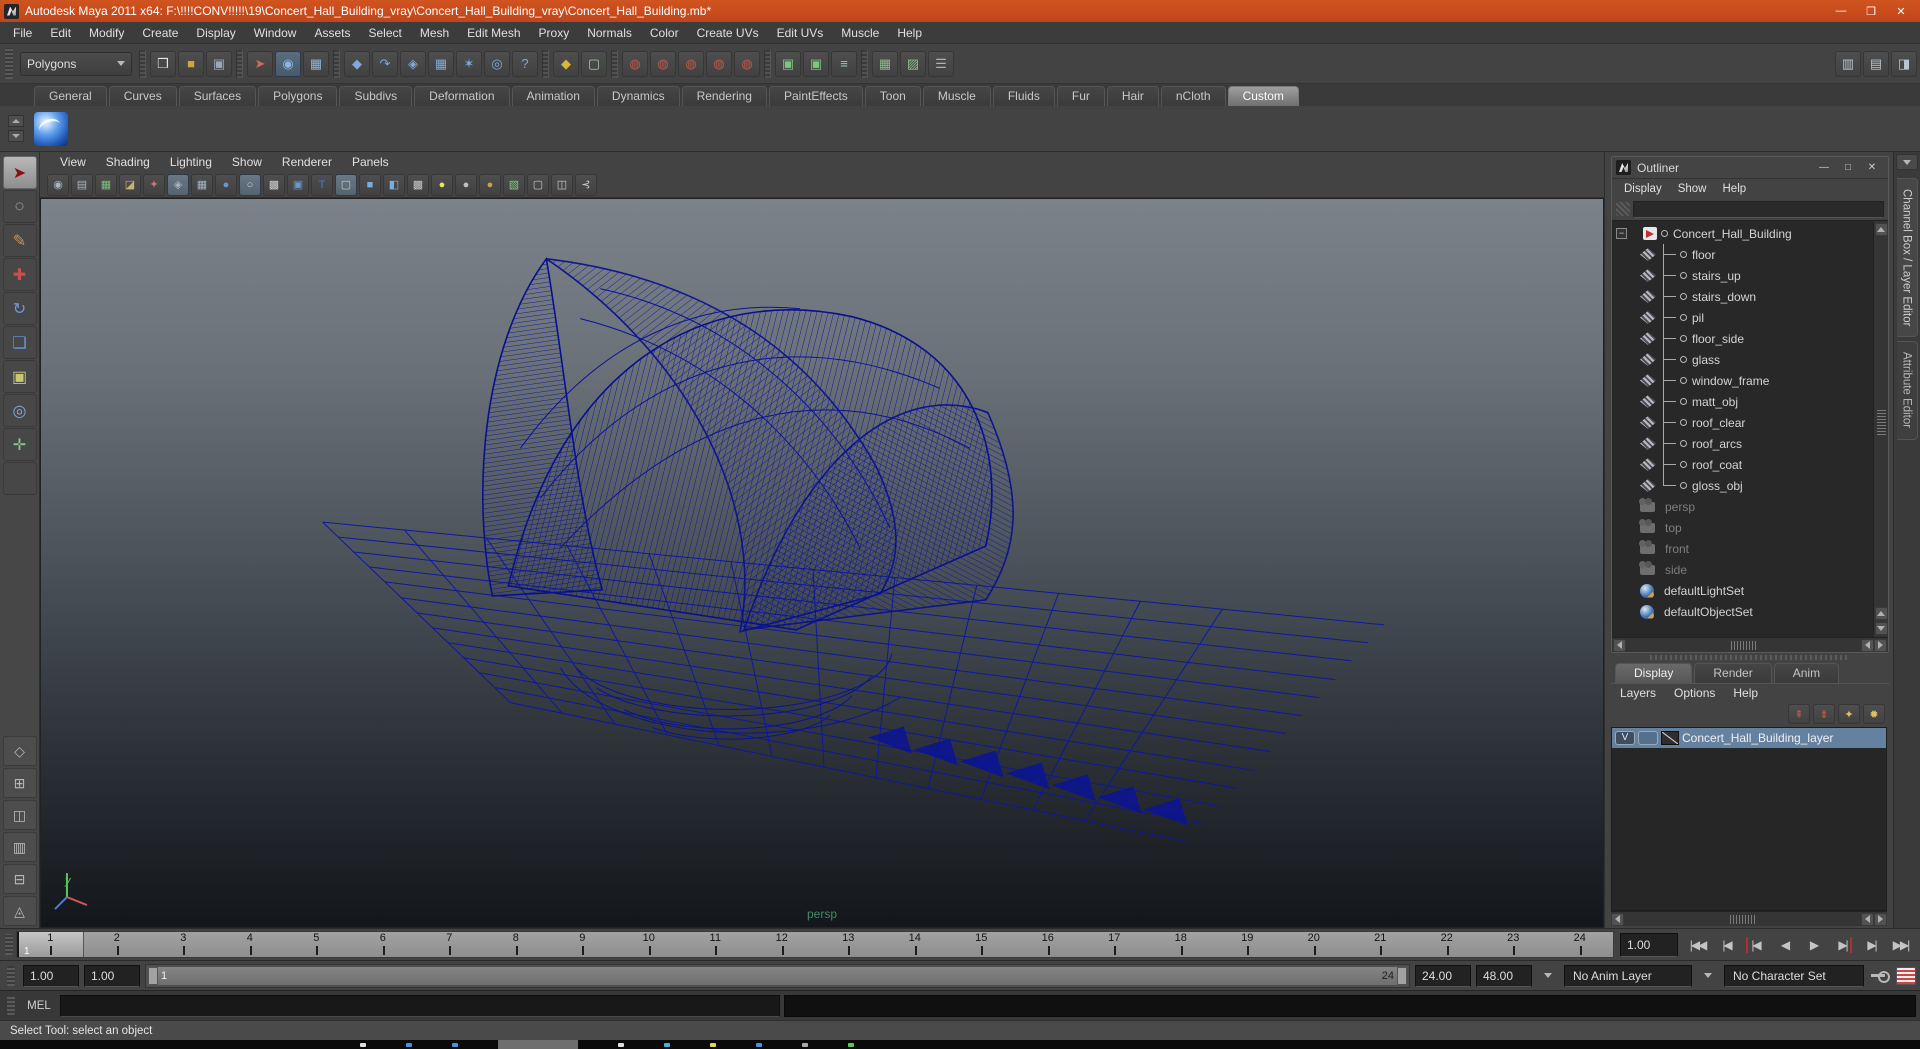 The image size is (1920, 1049). I want to click on menu-item: Create, so click(160, 32).